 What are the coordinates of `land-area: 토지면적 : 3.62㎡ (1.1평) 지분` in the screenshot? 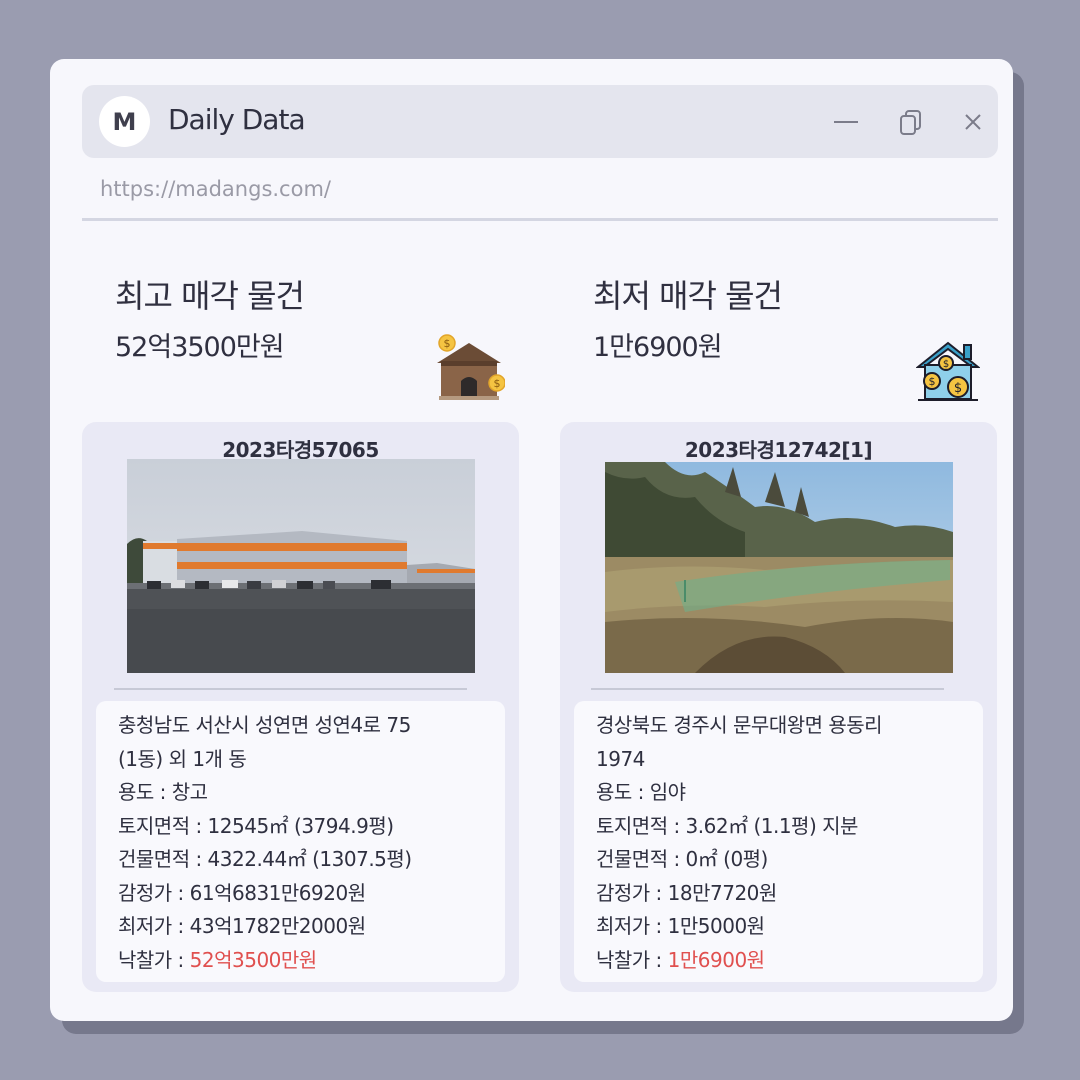 It's located at (727, 825).